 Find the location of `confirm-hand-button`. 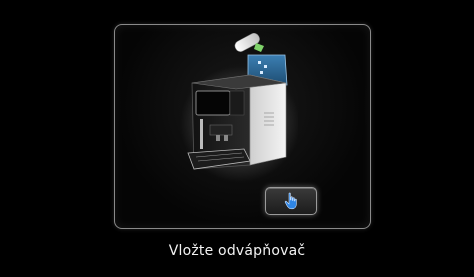

confirm-hand-button is located at coordinates (291, 201).